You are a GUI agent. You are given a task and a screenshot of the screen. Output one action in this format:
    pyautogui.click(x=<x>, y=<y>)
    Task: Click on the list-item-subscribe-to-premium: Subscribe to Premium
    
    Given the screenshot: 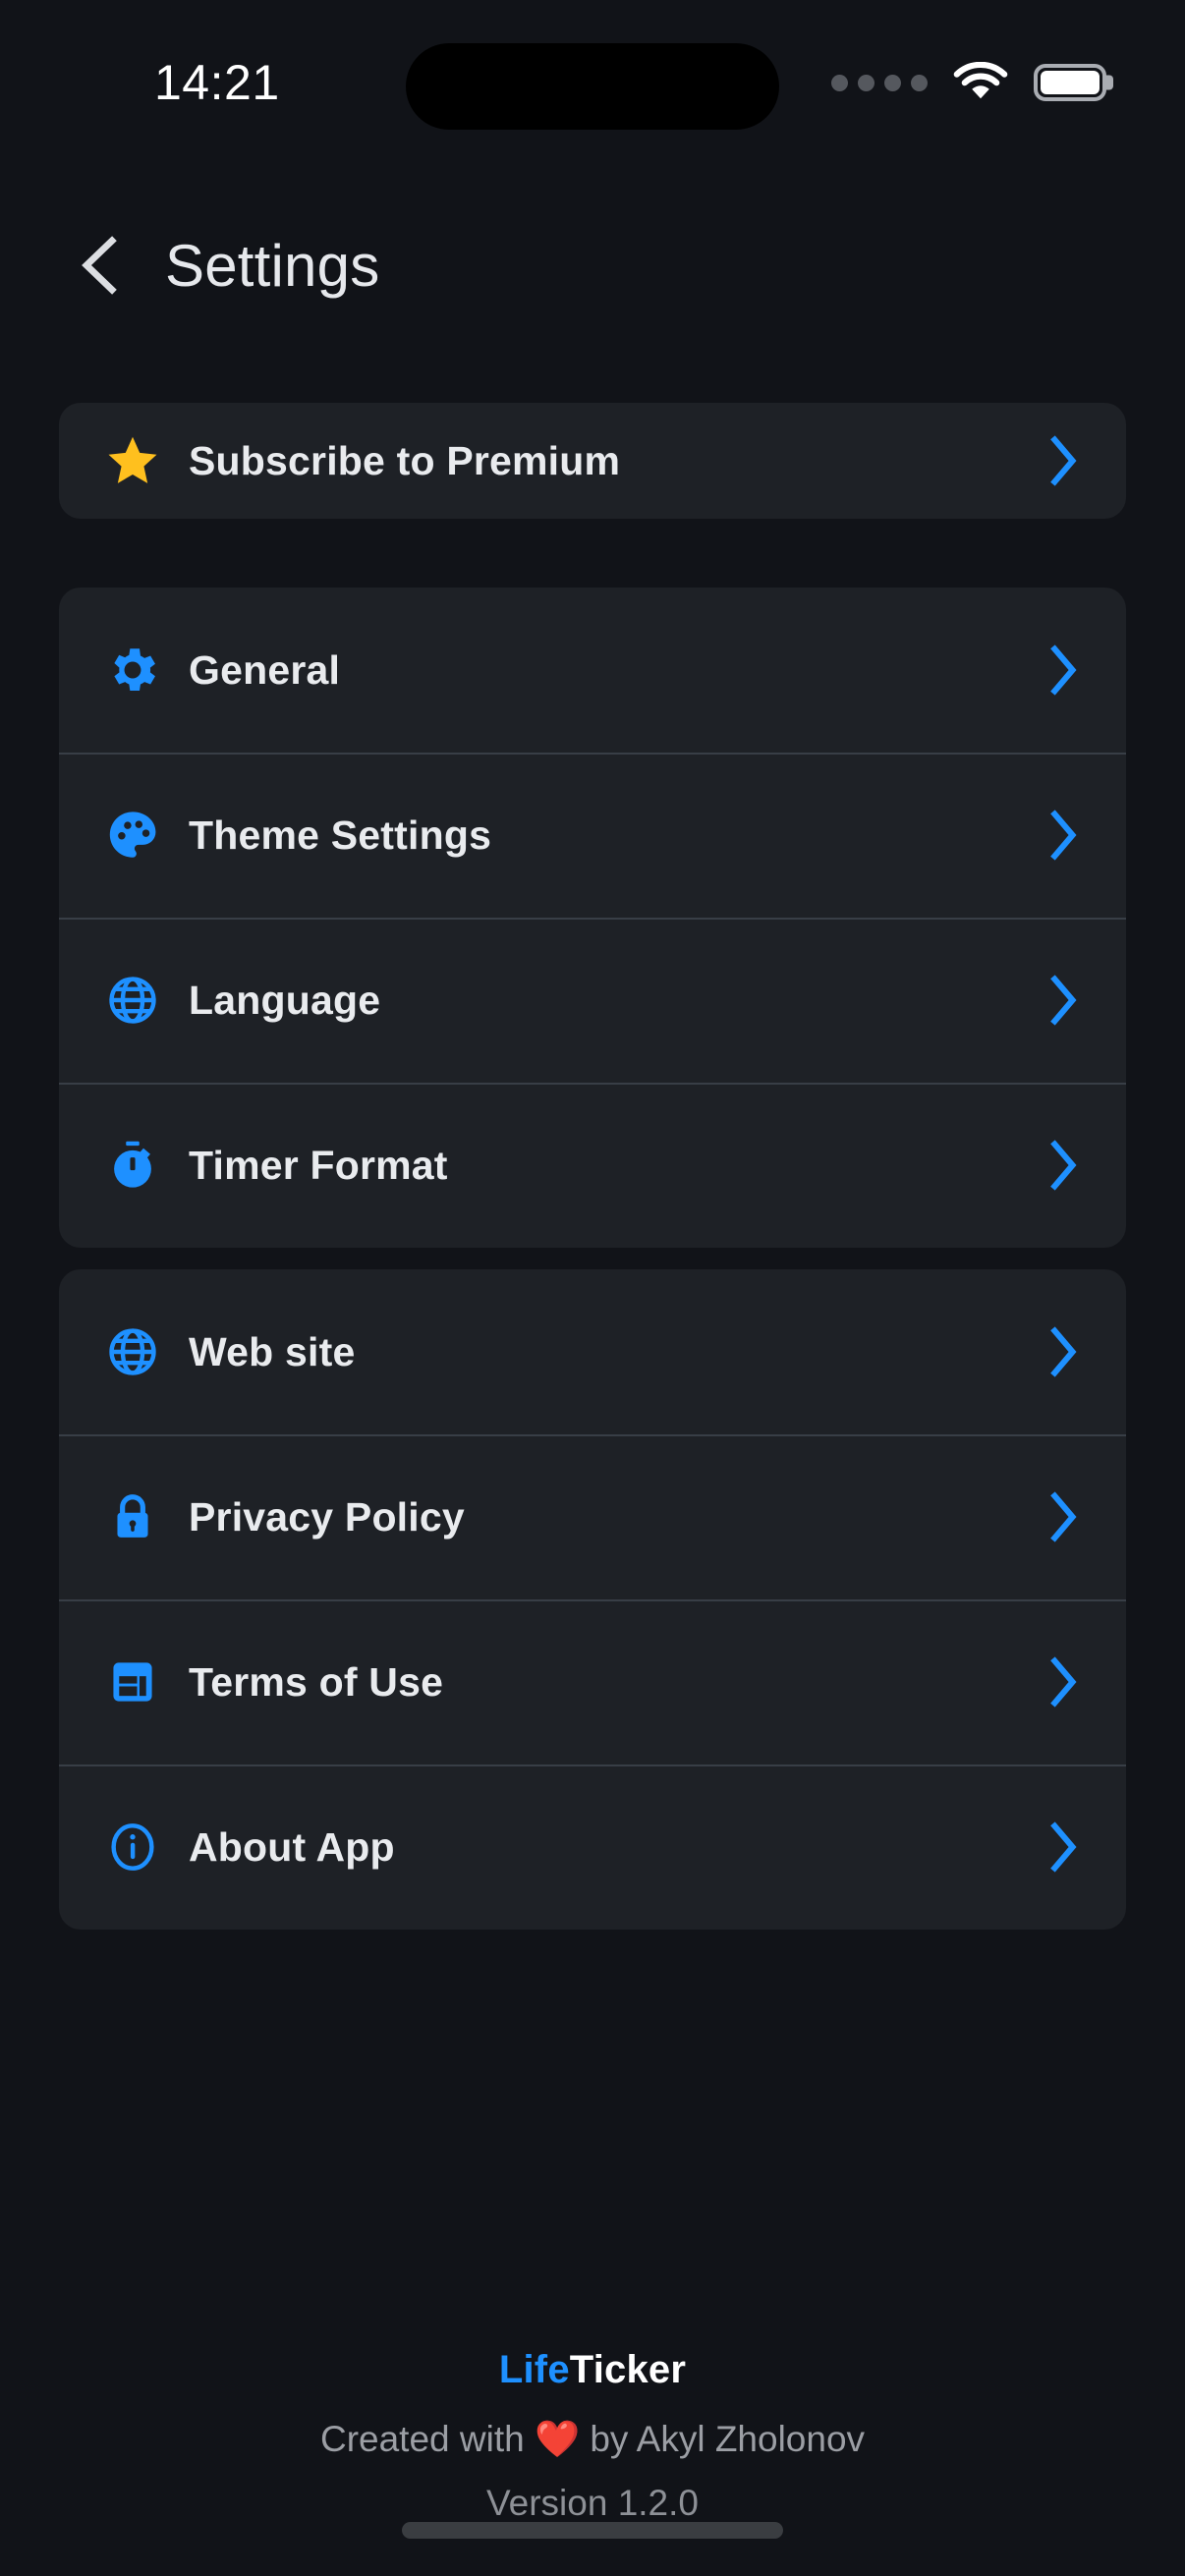 What is the action you would take?
    pyautogui.click(x=592, y=461)
    